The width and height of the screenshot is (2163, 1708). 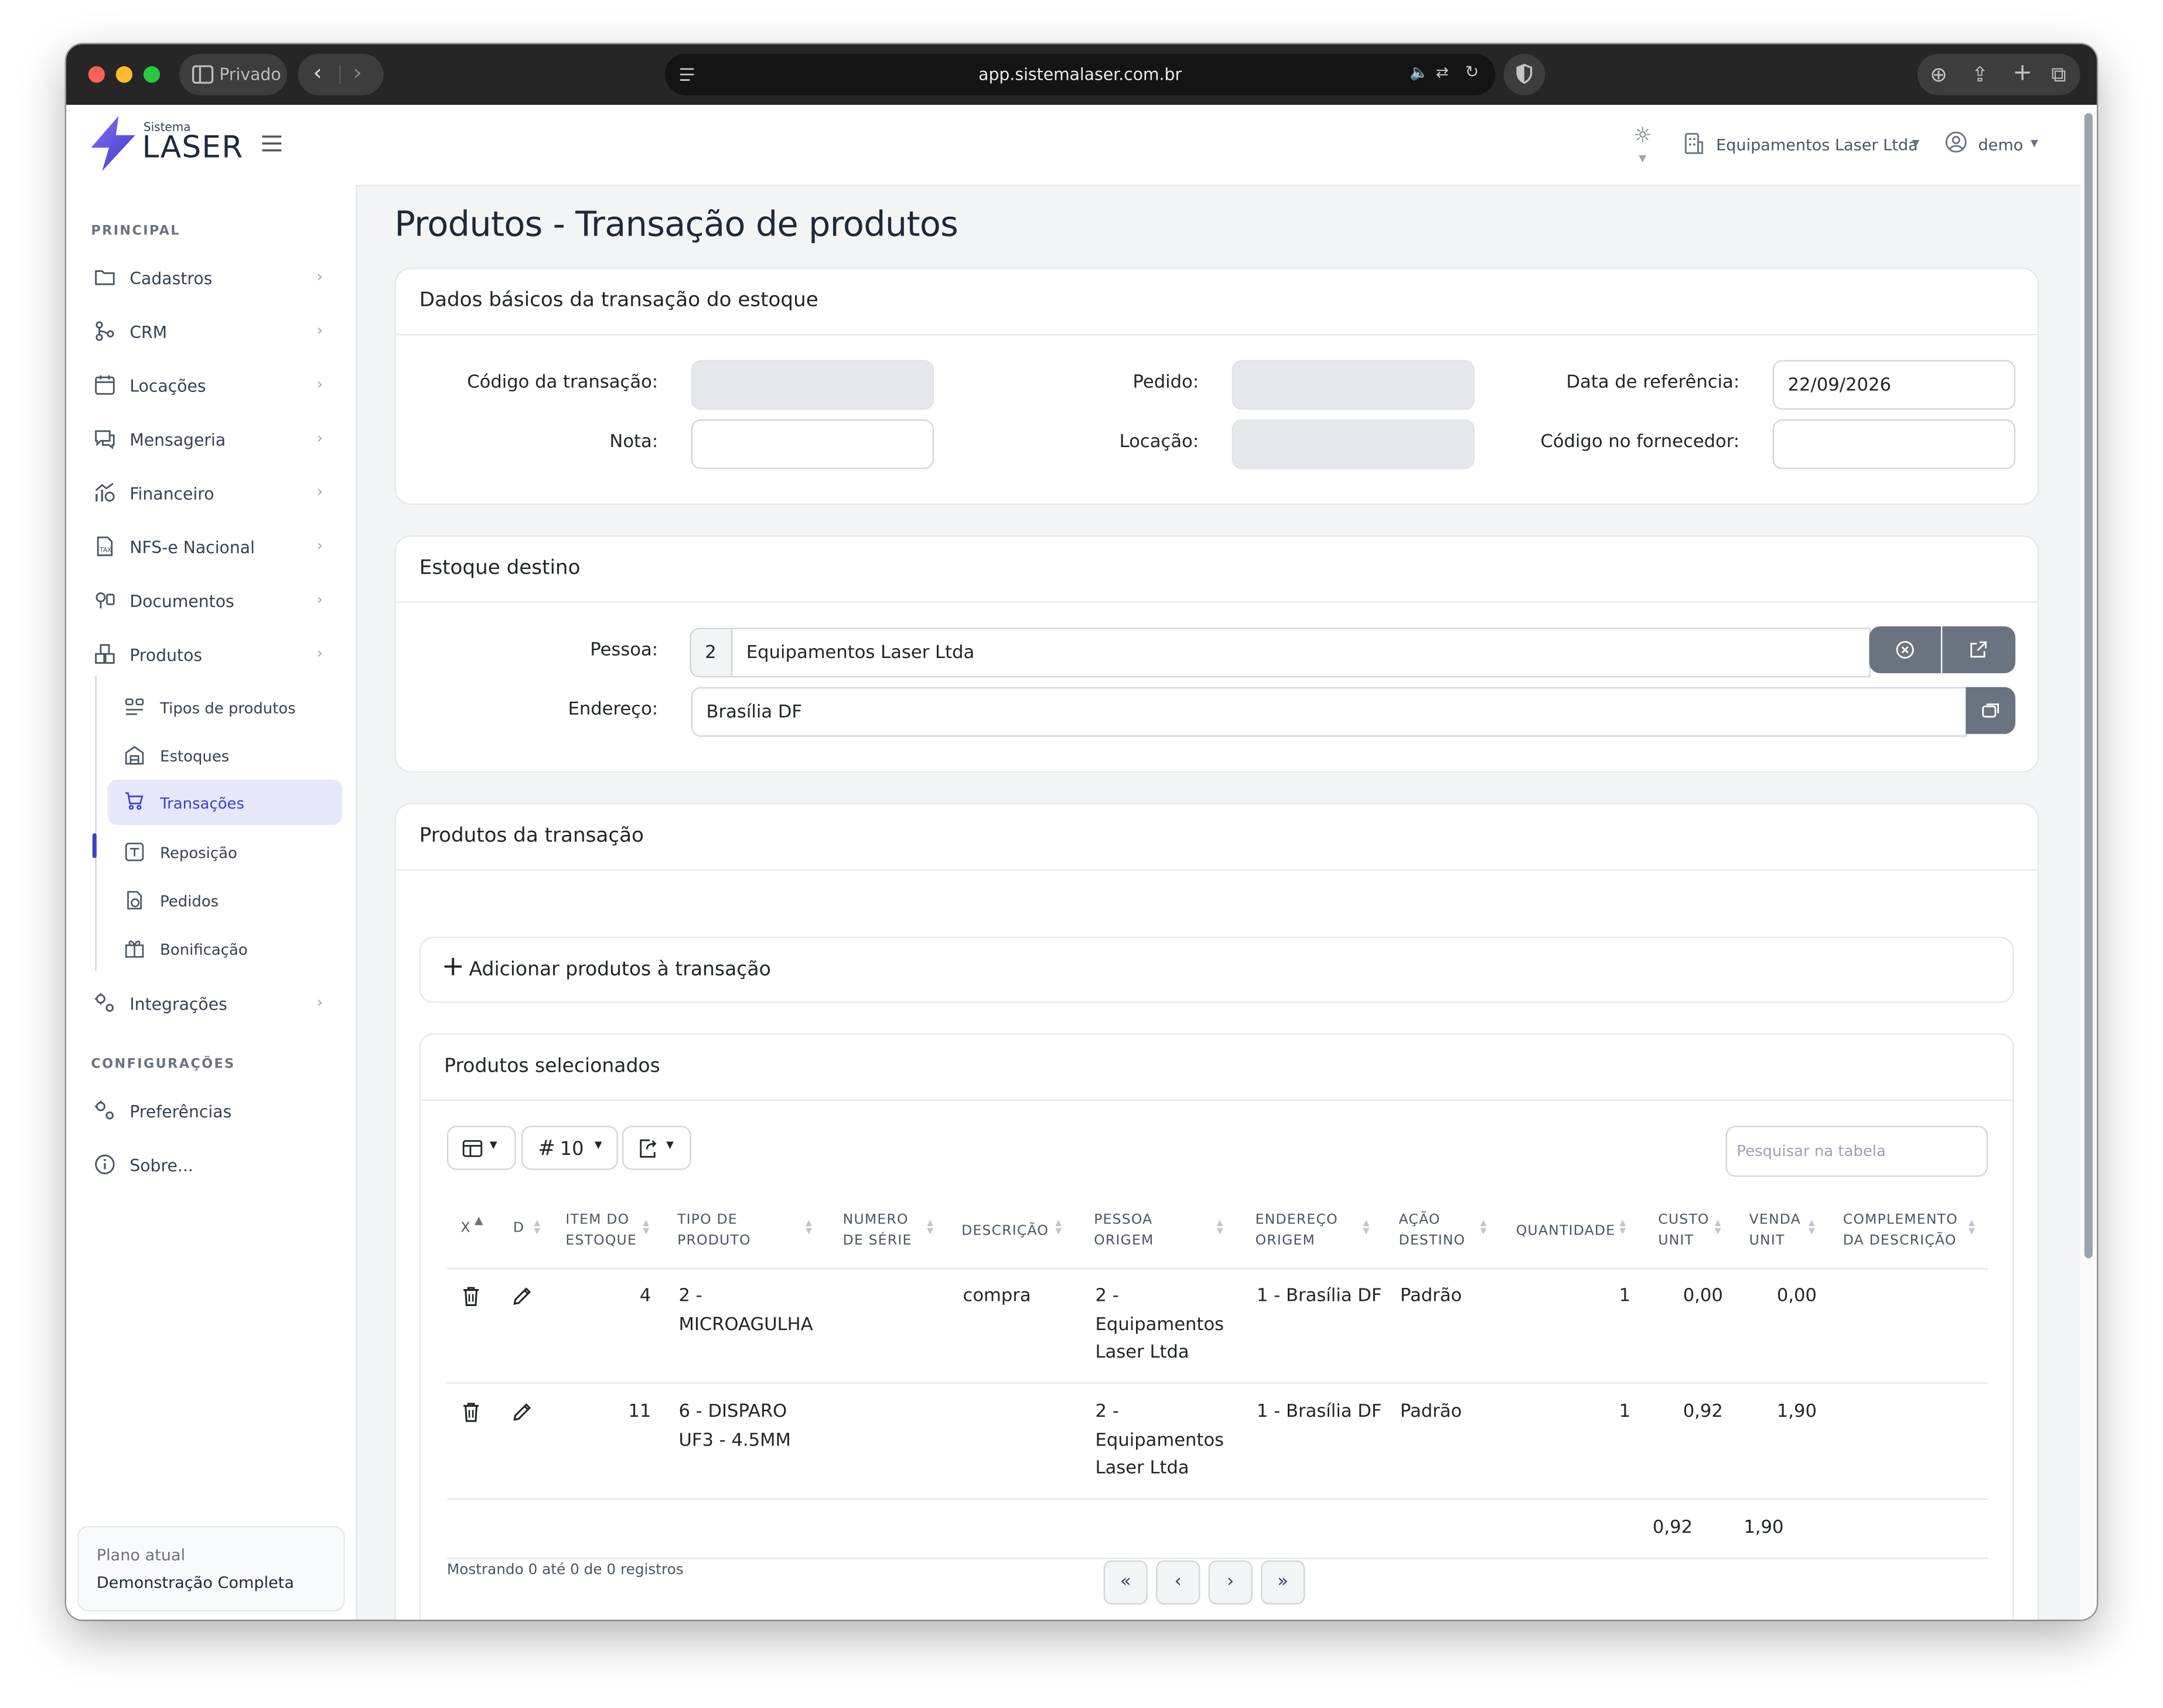 I want to click on col-header-tipo-de-produto: TIPO DE PRODUTO, so click(x=714, y=1231).